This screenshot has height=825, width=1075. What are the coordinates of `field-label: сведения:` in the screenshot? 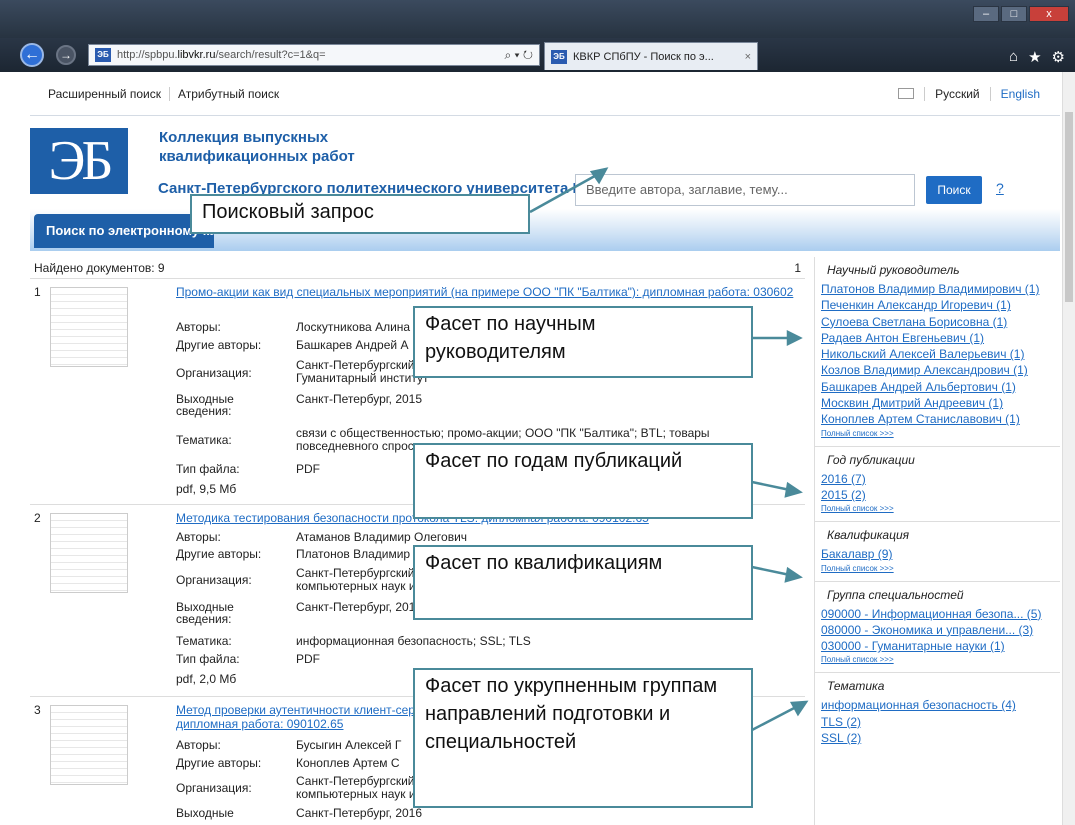 It's located at (204, 411).